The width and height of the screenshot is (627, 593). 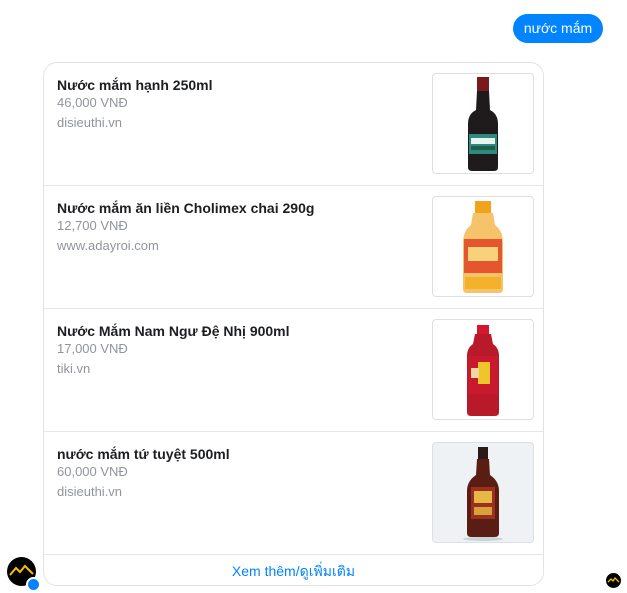 I want to click on user-message-bubble: nước mắm, so click(x=558, y=28).